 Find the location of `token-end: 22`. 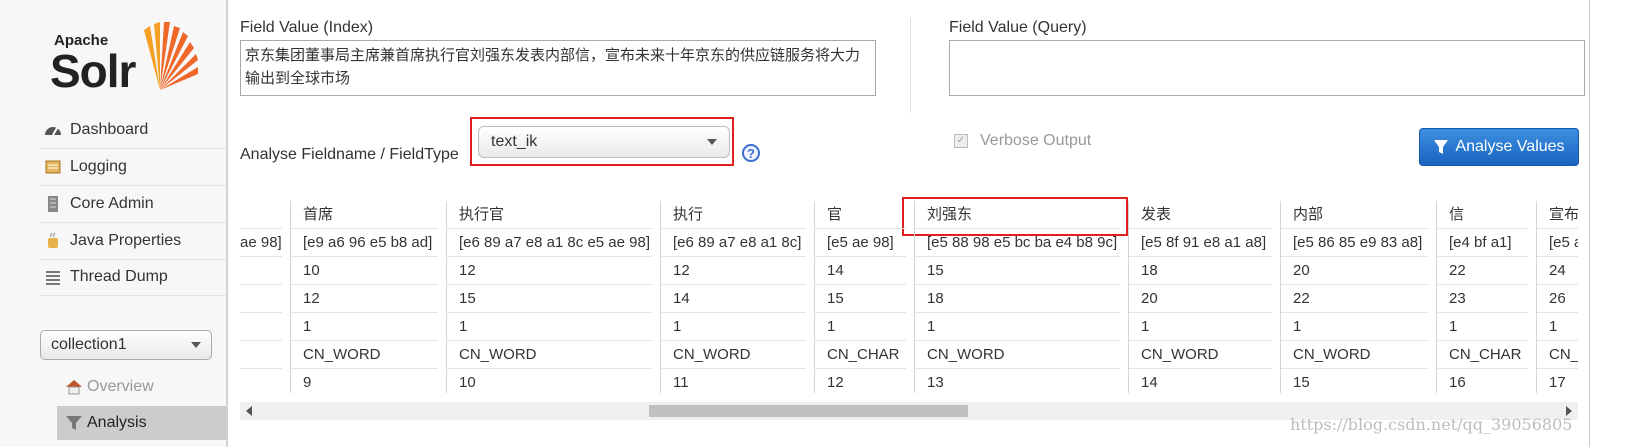

token-end: 22 is located at coordinates (1354, 299).